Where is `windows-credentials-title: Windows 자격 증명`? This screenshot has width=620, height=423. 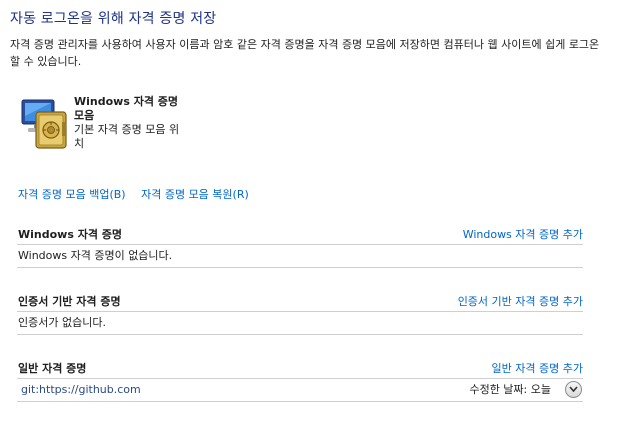 windows-credentials-title: Windows 자격 증명 is located at coordinates (70, 234).